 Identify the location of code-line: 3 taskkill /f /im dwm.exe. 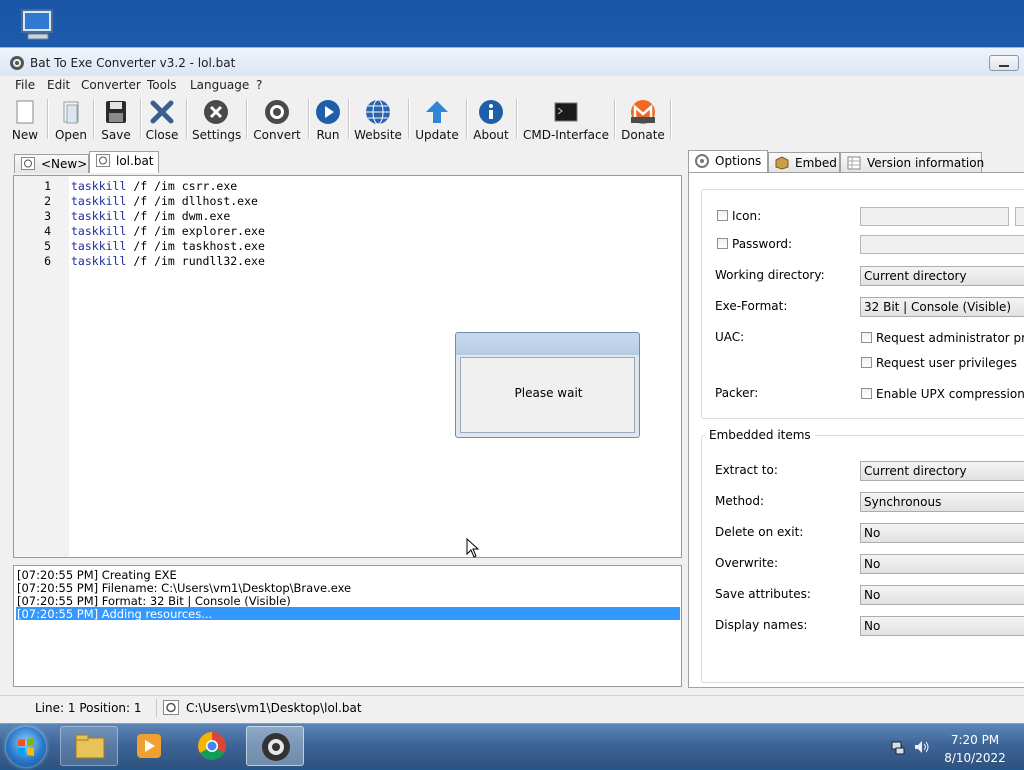
(137, 216).